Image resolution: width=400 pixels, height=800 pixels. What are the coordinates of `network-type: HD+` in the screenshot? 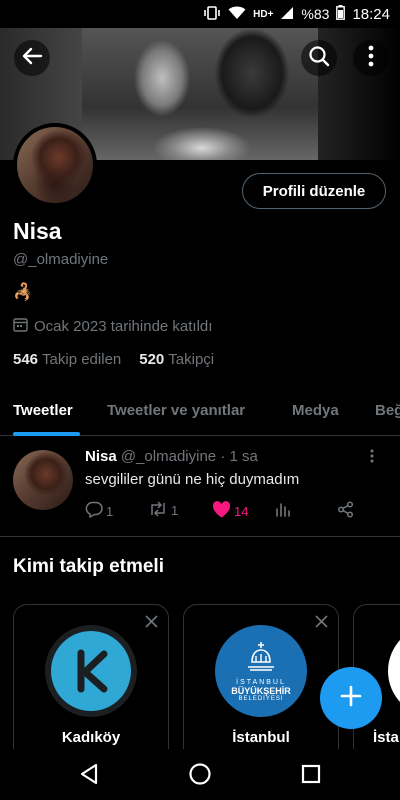 It's located at (263, 14).